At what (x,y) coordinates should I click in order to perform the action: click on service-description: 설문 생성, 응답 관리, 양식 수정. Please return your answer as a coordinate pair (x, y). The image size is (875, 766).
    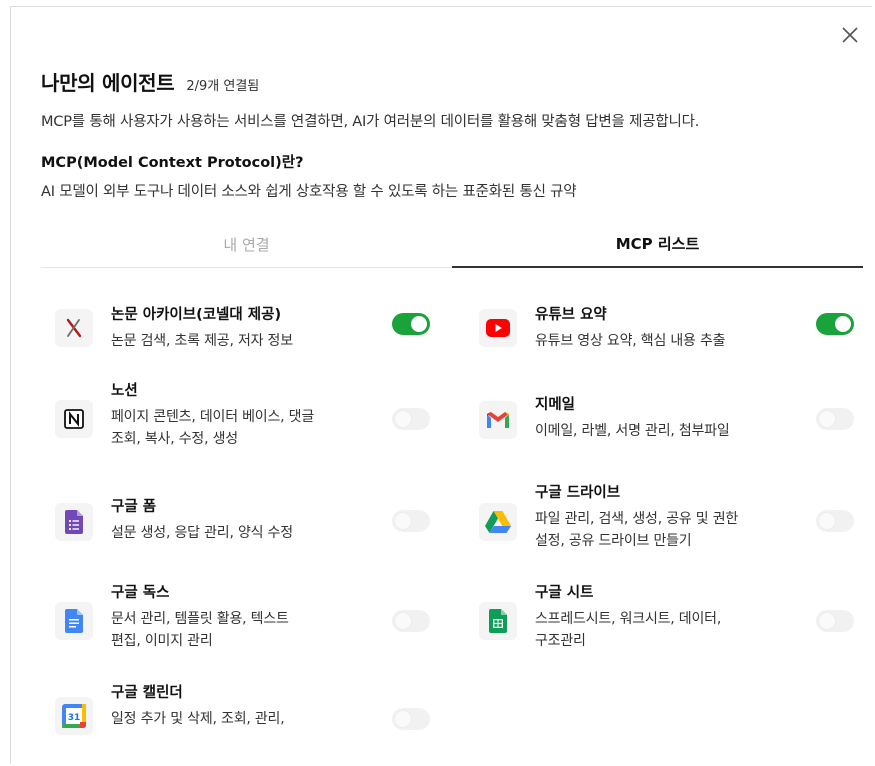
    Looking at the image, I should click on (241, 533).